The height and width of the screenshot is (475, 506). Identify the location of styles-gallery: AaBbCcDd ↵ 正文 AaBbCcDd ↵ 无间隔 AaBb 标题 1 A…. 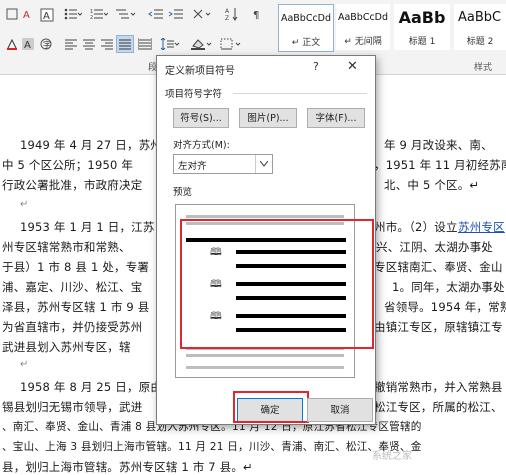
(391, 30).